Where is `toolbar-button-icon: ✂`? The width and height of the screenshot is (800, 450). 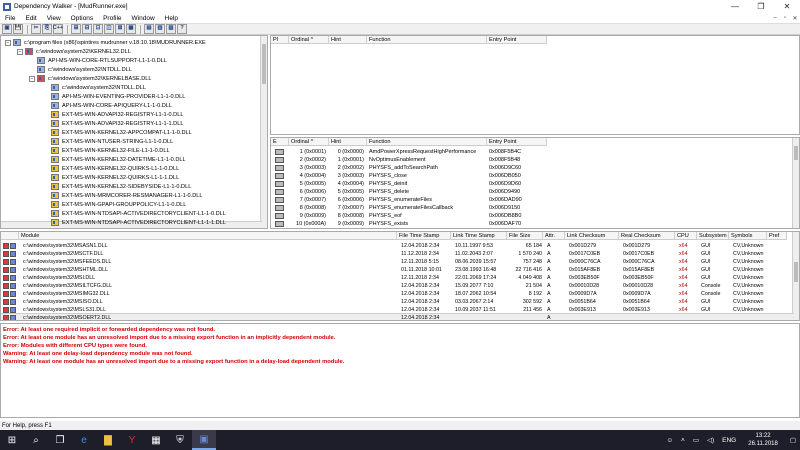 toolbar-button-icon: ✂ is located at coordinates (36, 29).